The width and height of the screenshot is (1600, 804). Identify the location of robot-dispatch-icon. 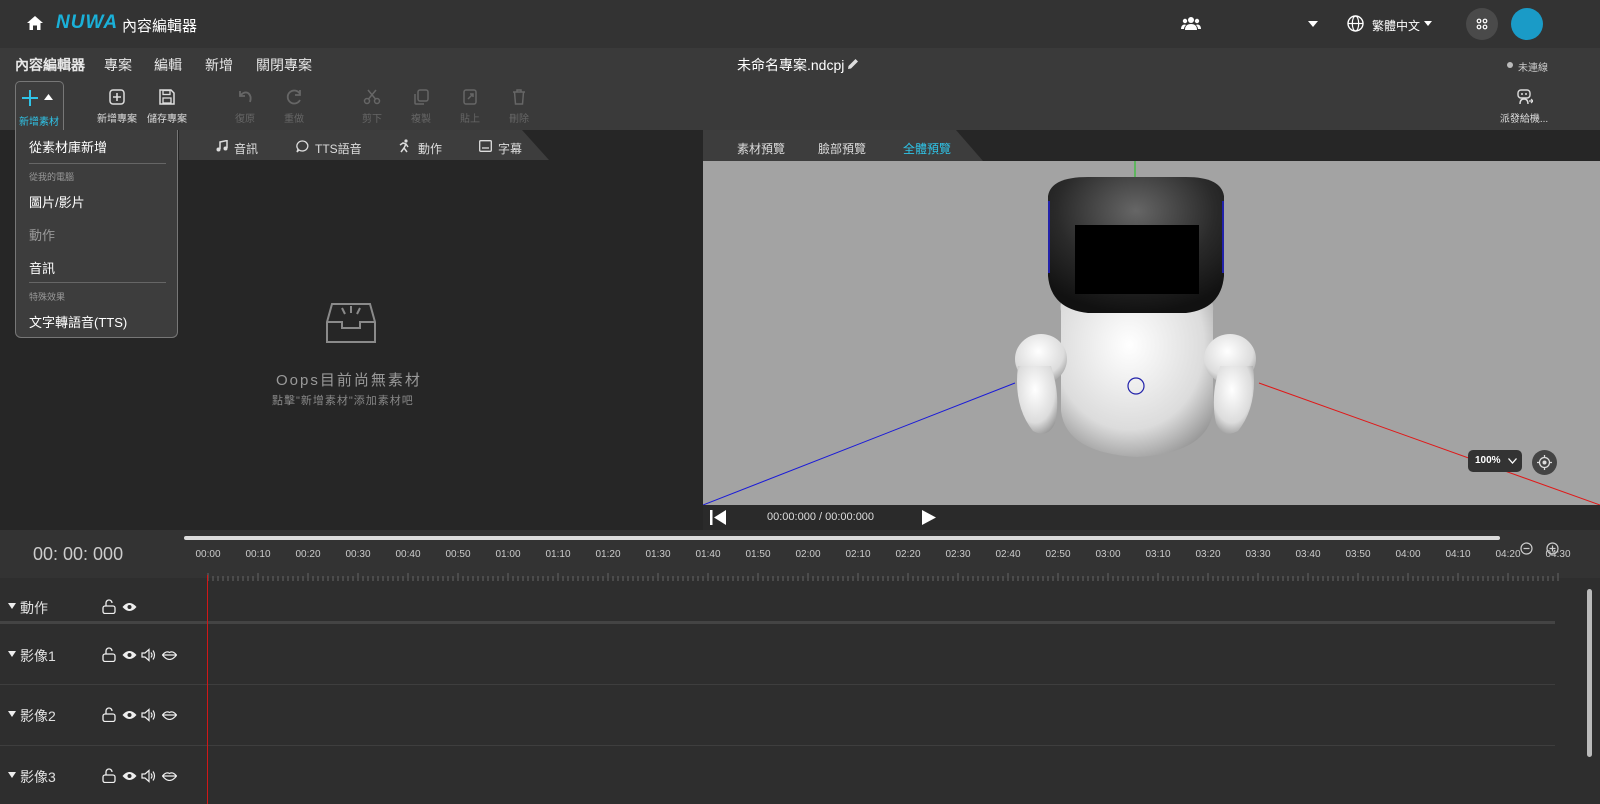
(1525, 97).